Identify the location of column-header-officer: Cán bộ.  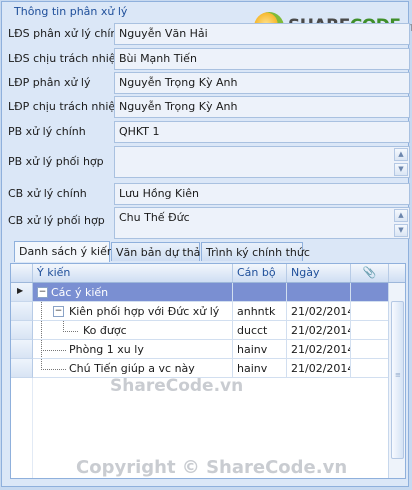
(260, 273).